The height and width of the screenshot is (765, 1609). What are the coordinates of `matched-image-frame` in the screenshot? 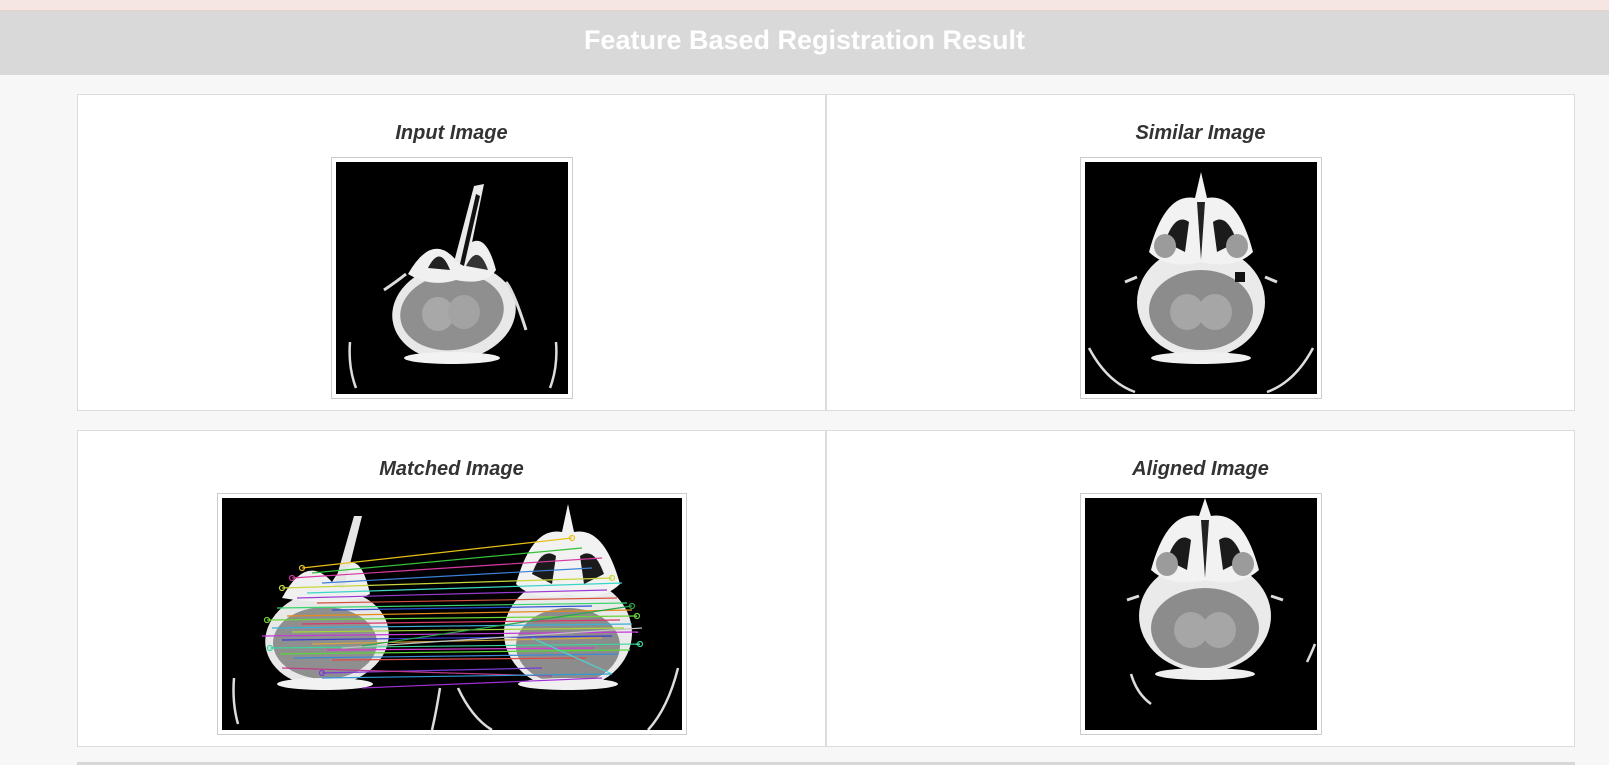 It's located at (452, 614).